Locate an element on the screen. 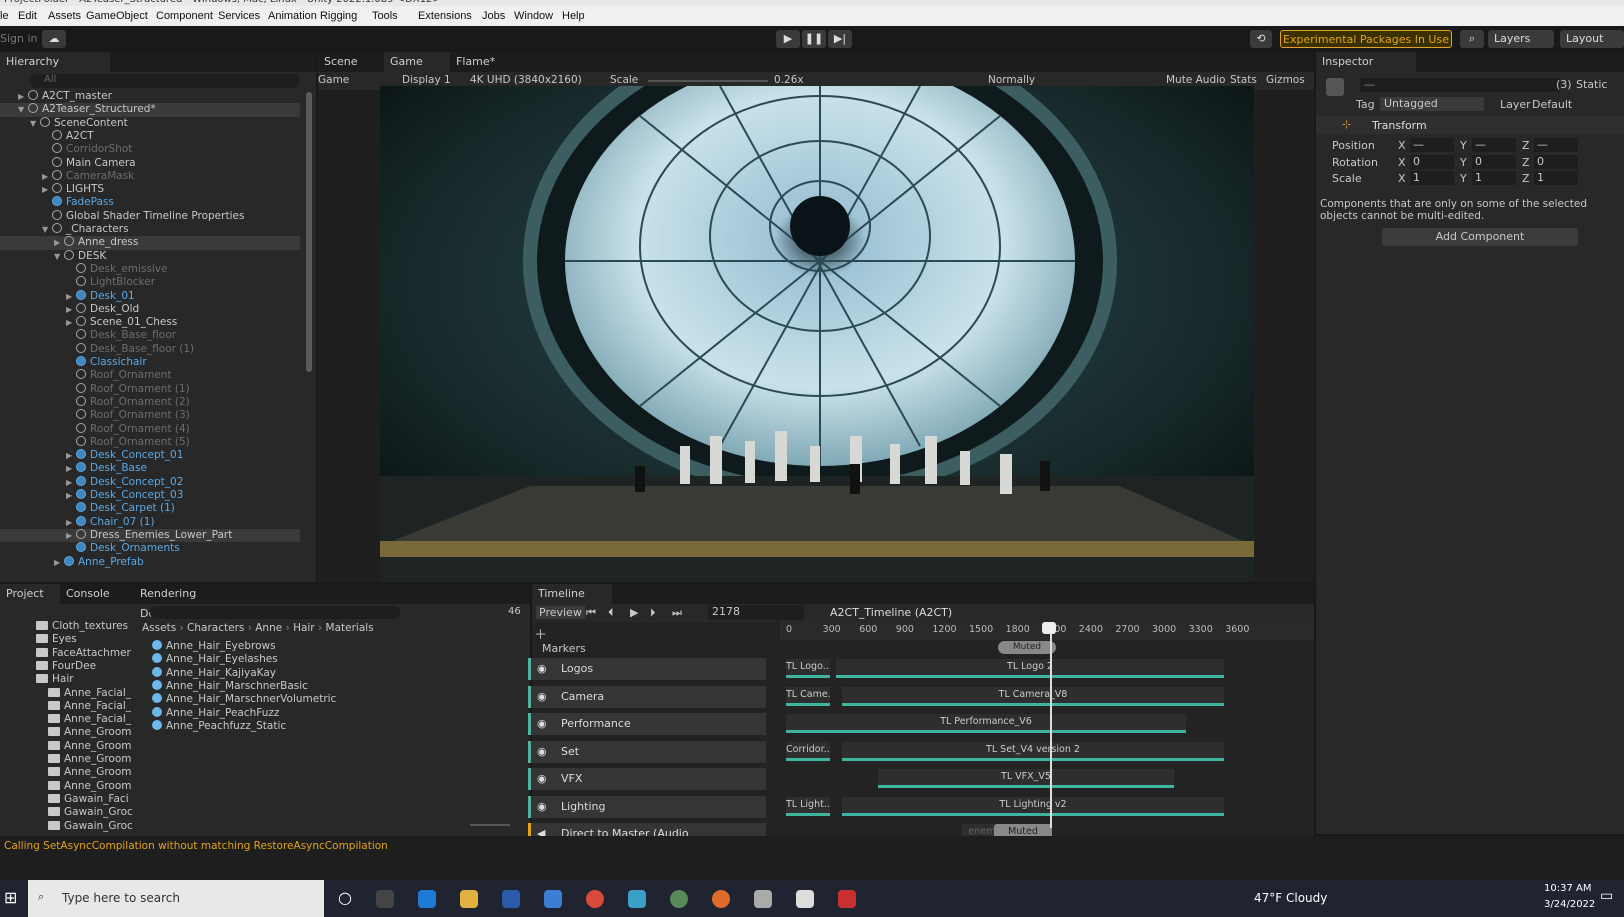  folder-item: Materials is located at coordinates (62, 833).